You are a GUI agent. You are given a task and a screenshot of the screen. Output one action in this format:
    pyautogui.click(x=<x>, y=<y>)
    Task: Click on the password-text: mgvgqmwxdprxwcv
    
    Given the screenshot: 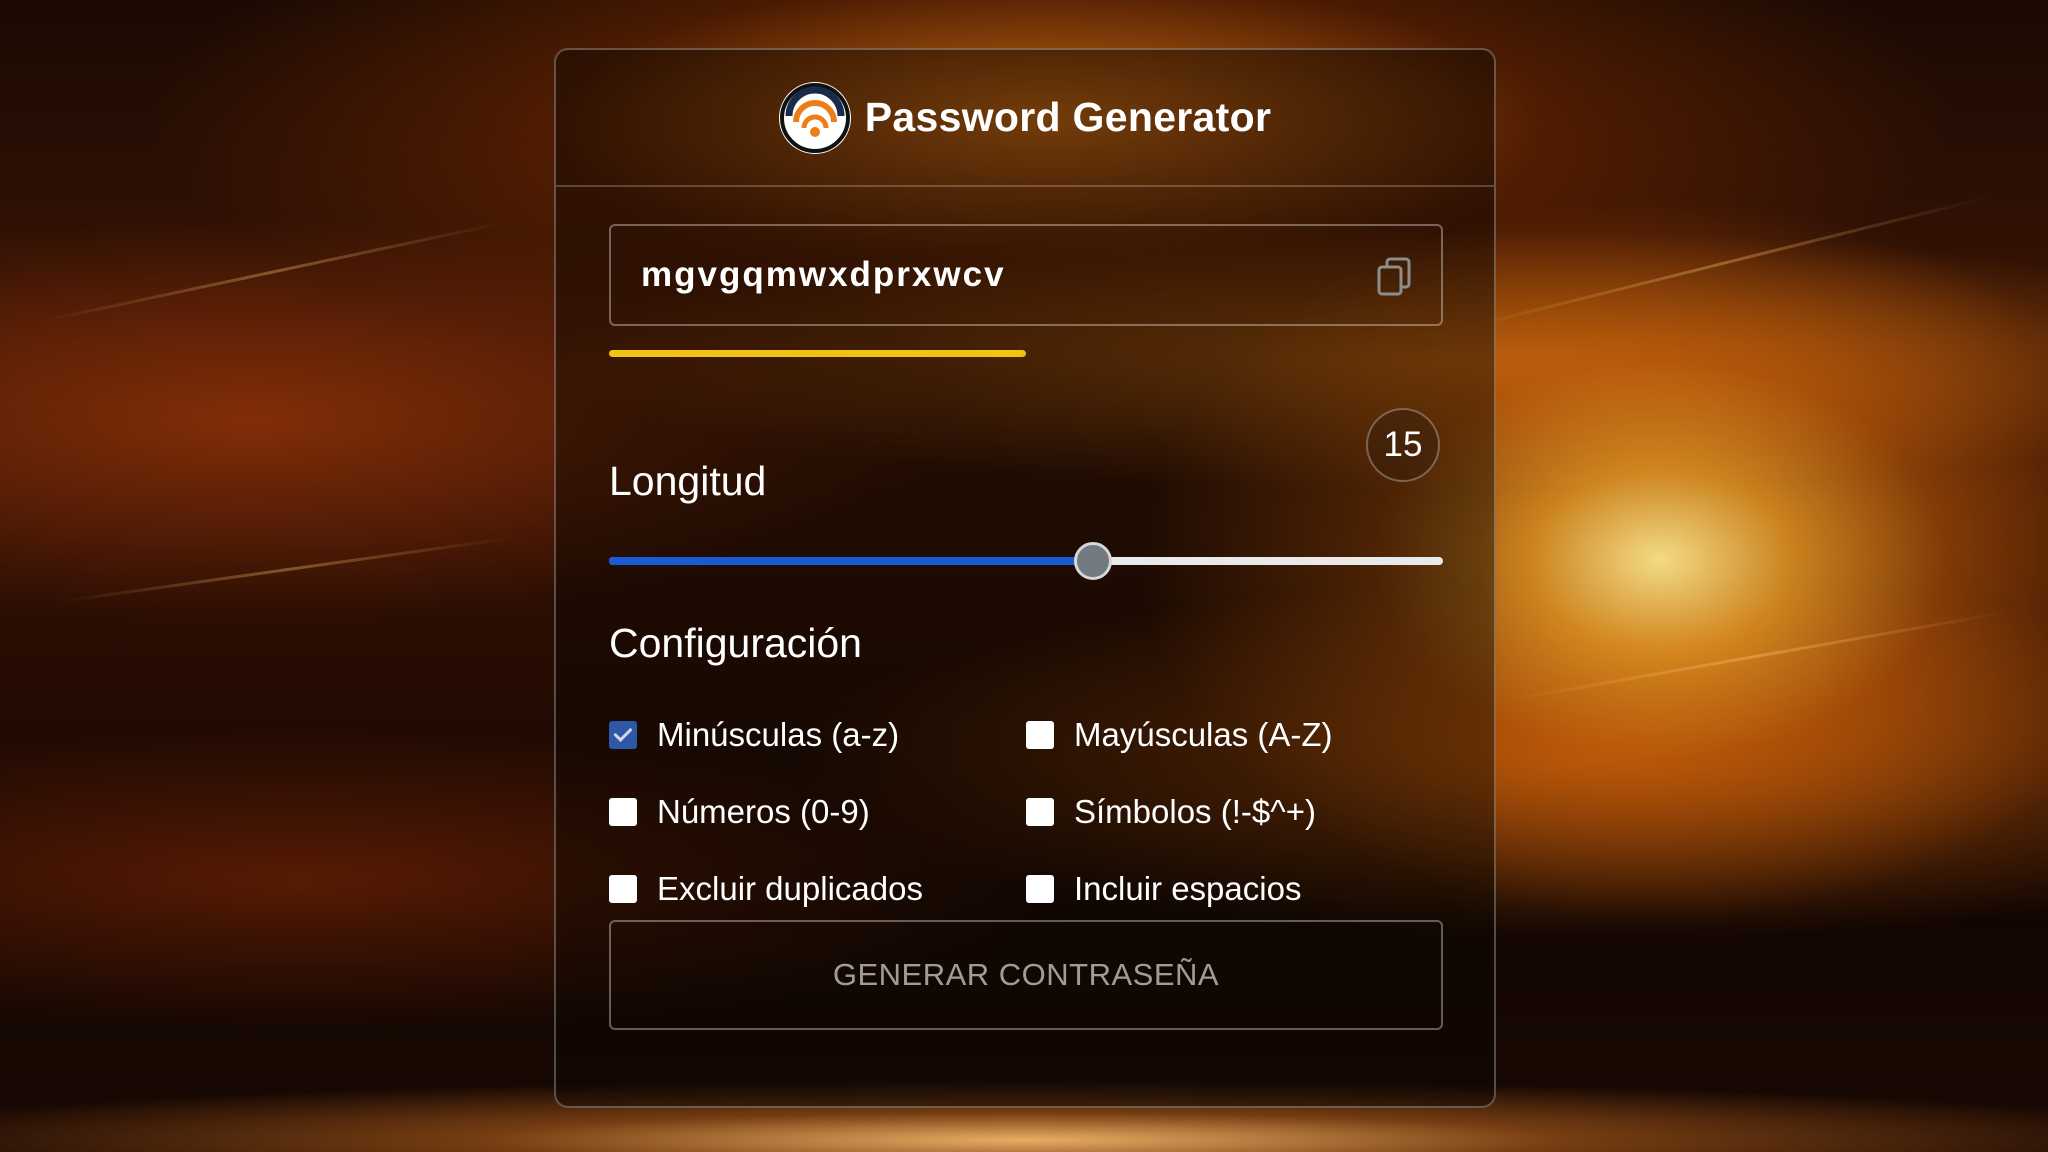 What is the action you would take?
    pyautogui.click(x=823, y=274)
    